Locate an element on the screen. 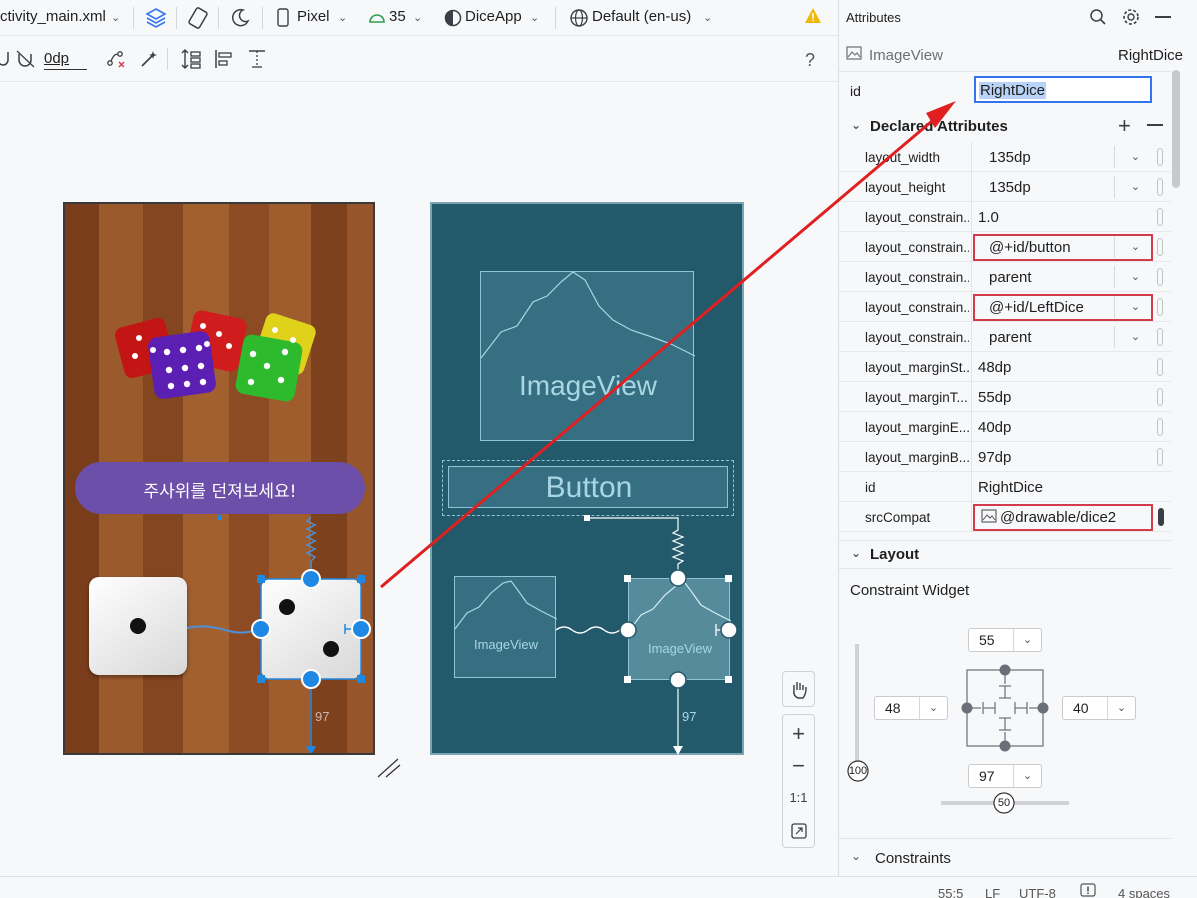  attr-pill-filled is located at coordinates (1161, 517).